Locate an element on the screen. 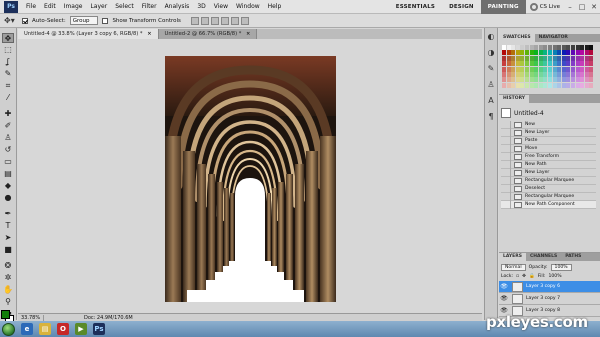  history-item: New is located at coordinates (548, 124).